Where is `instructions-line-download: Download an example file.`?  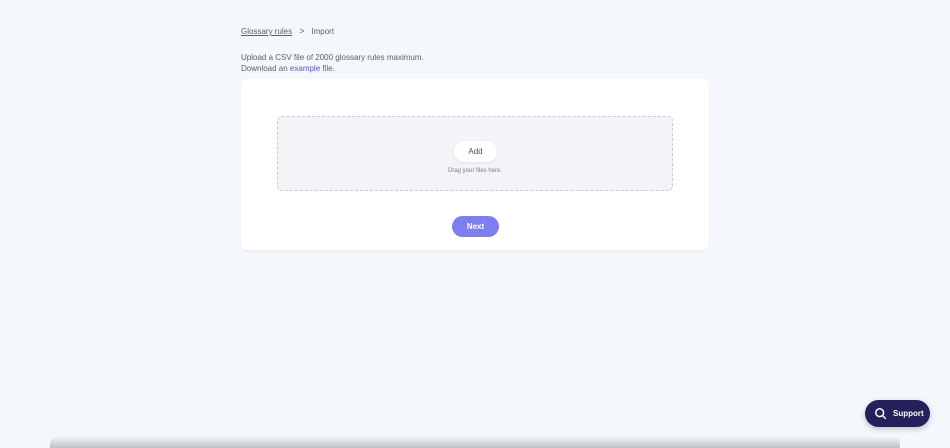 instructions-line-download: Download an example file. is located at coordinates (332, 68).